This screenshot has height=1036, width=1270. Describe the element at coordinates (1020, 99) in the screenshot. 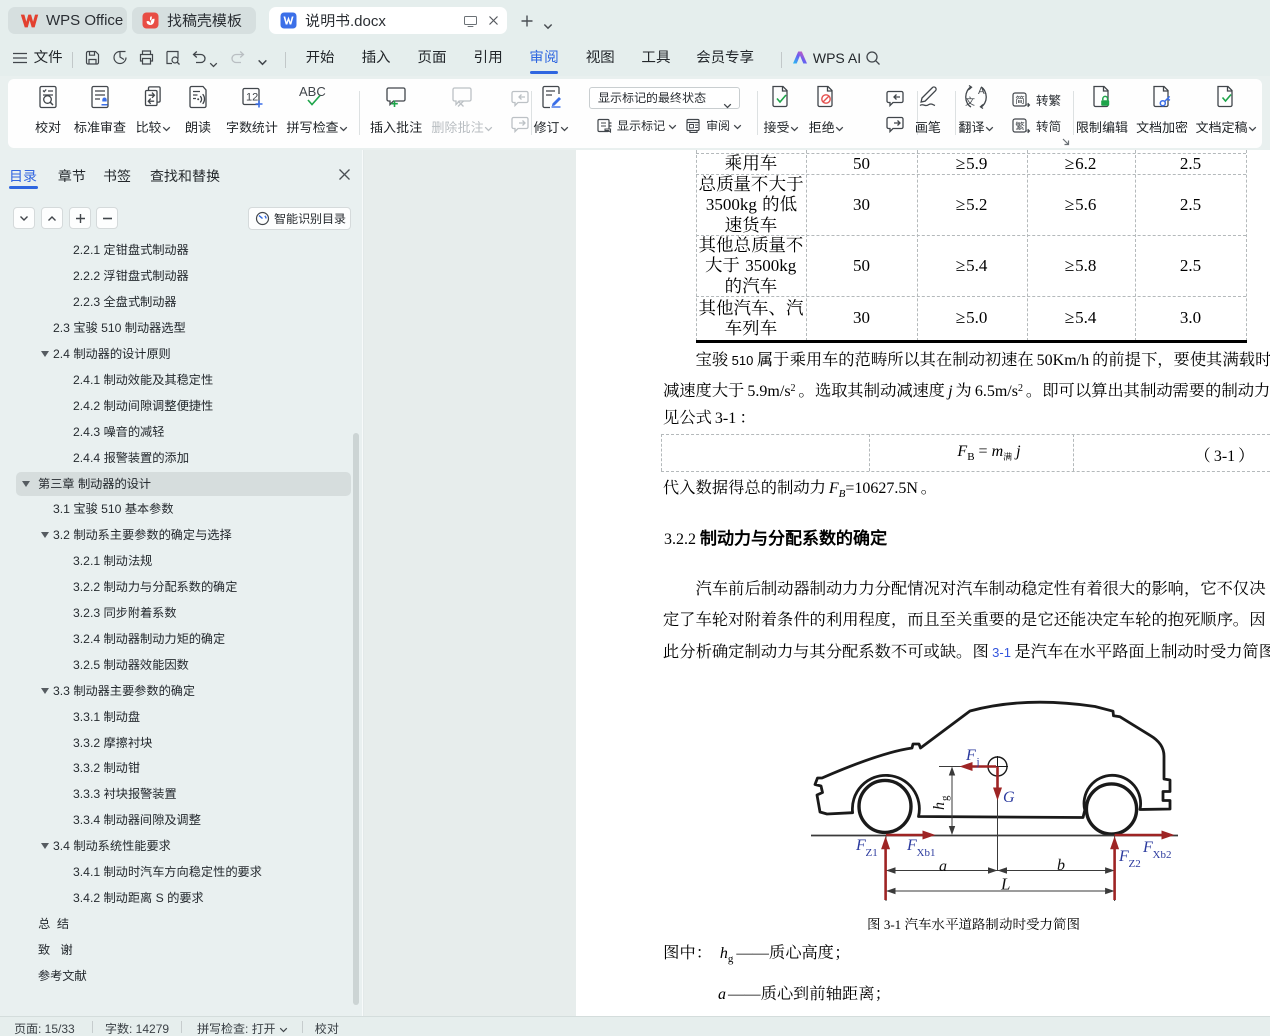

I see `svg-text: 简` at that location.